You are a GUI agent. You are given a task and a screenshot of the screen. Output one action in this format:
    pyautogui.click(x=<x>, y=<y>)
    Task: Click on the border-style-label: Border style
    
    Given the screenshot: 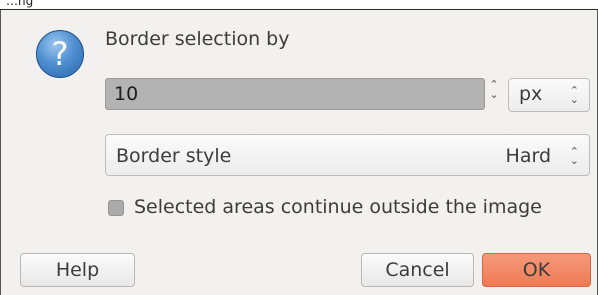 What is the action you would take?
    pyautogui.click(x=174, y=156)
    